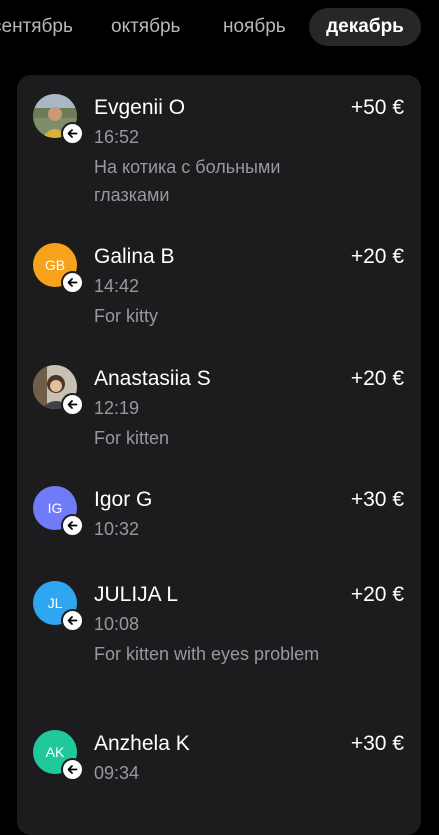 This screenshot has width=439, height=835. Describe the element at coordinates (117, 408) in the screenshot. I see `time: 12:19` at that location.